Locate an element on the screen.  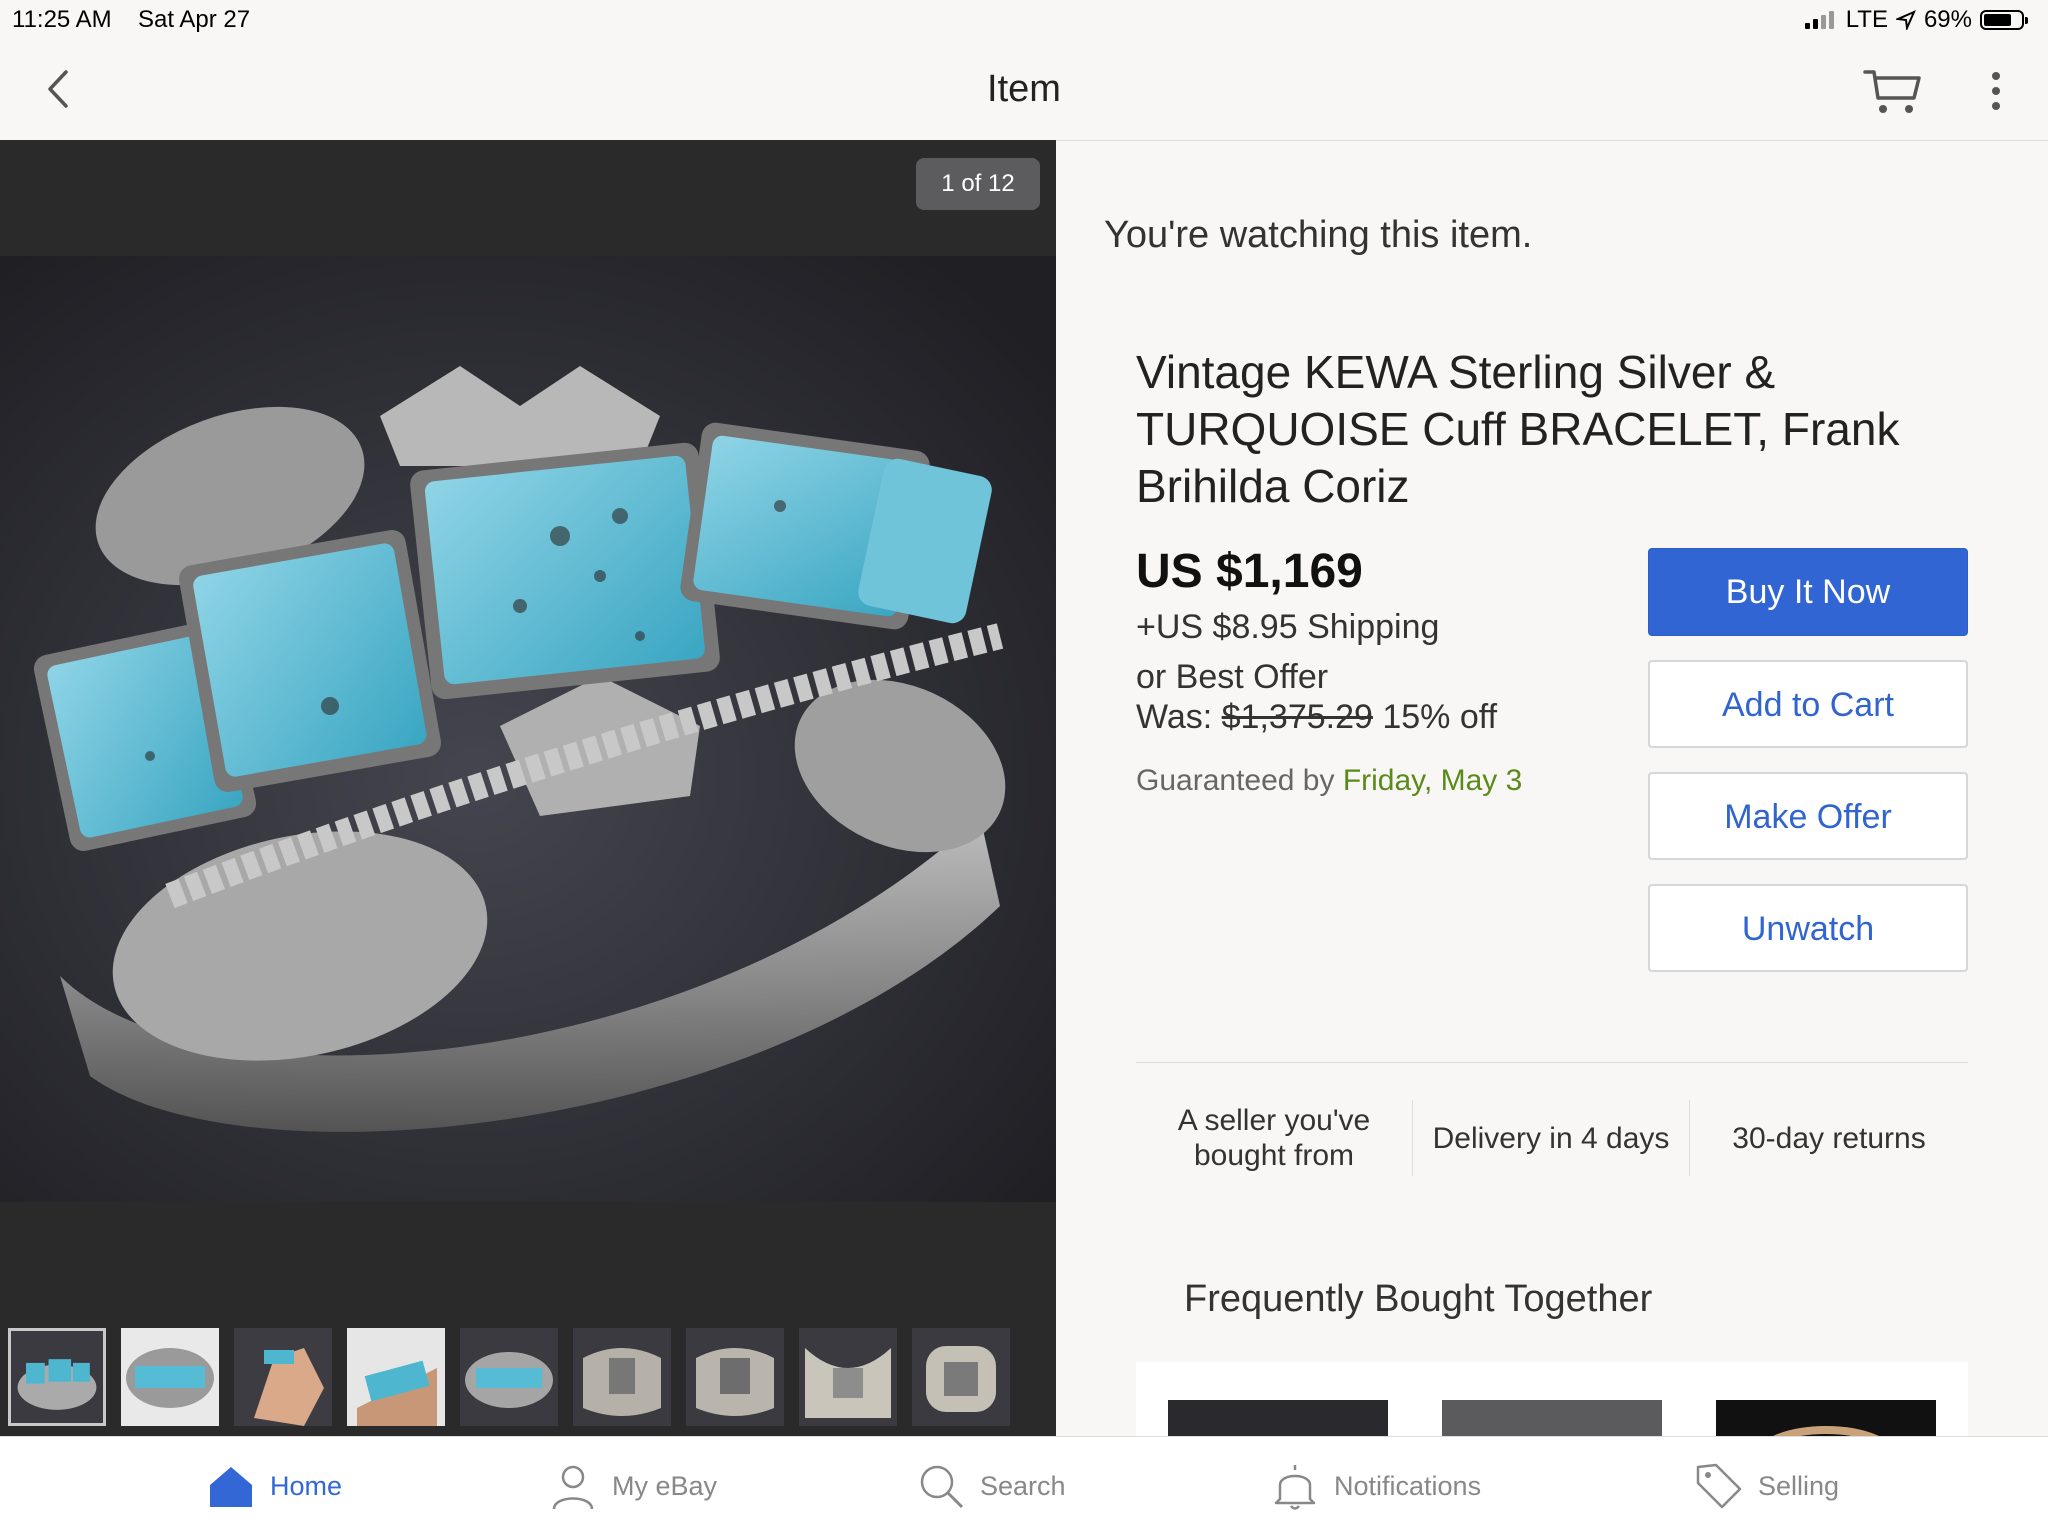
buy-it-now-button: Buy It Now is located at coordinates (1808, 592).